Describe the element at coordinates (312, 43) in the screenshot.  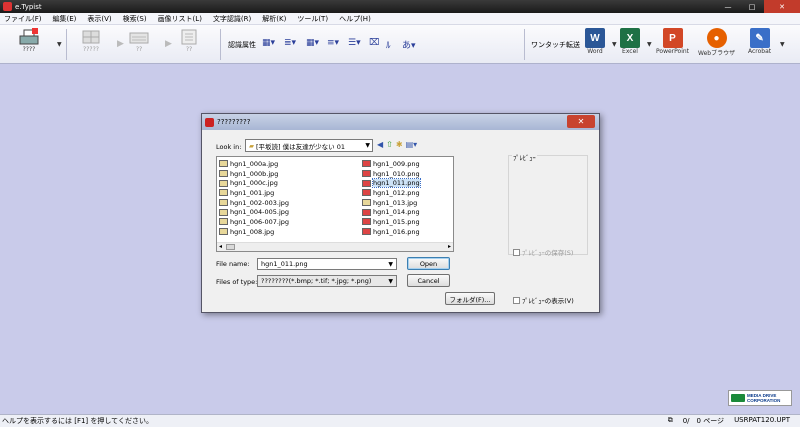
I see `layout-icon: ▦▾` at that location.